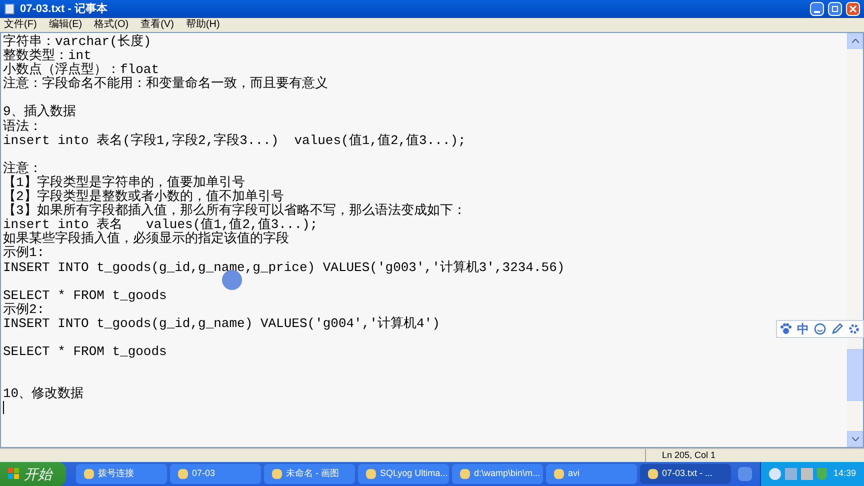 The height and width of the screenshot is (486, 864). I want to click on smiley-icon, so click(820, 329).